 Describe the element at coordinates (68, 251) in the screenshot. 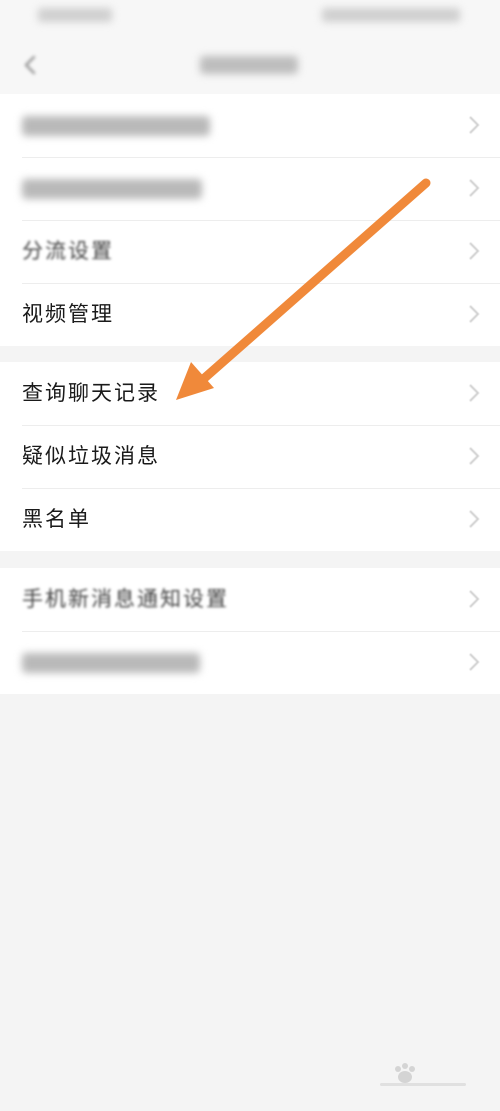

I see `list-item-label: 分流设置` at that location.